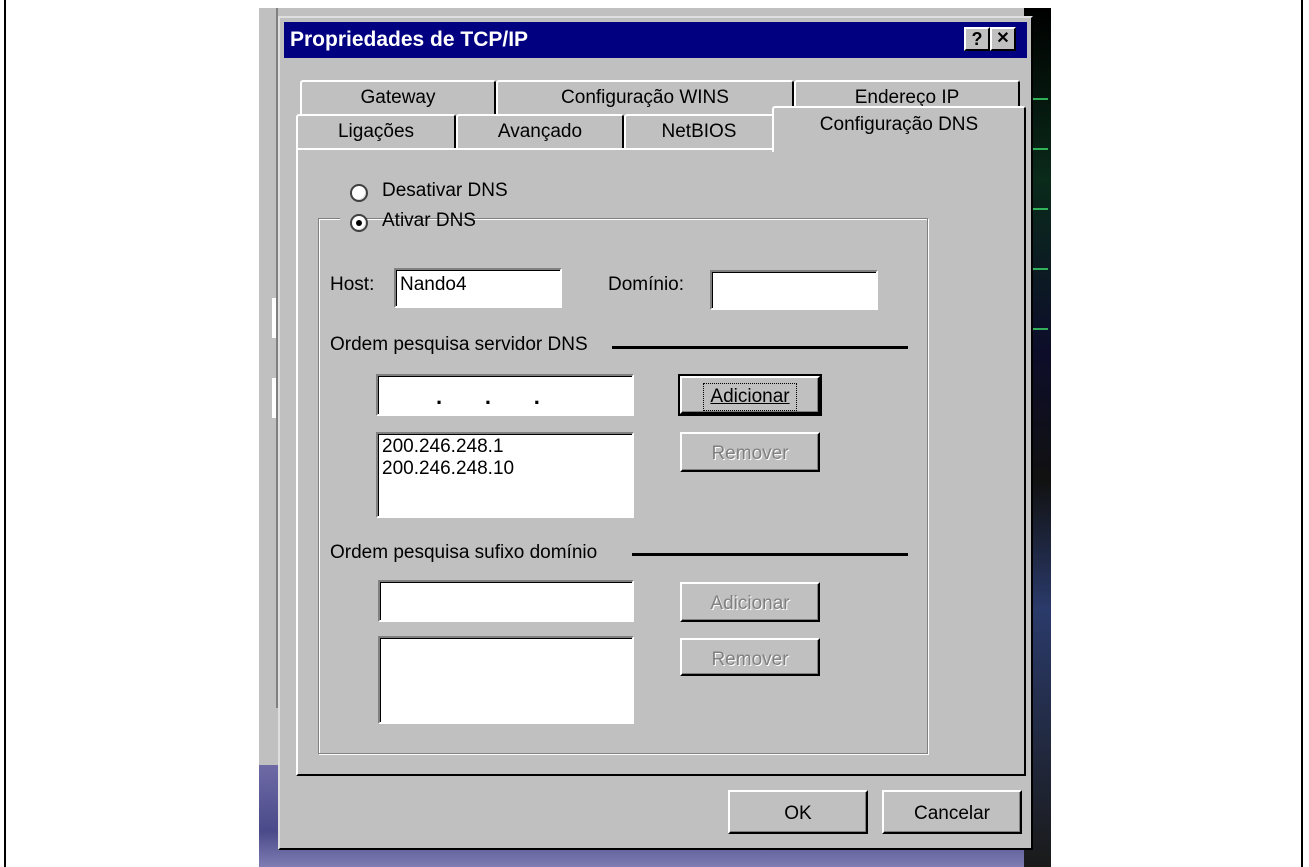  I want to click on tab-avancado-label: Avançado, so click(540, 131).